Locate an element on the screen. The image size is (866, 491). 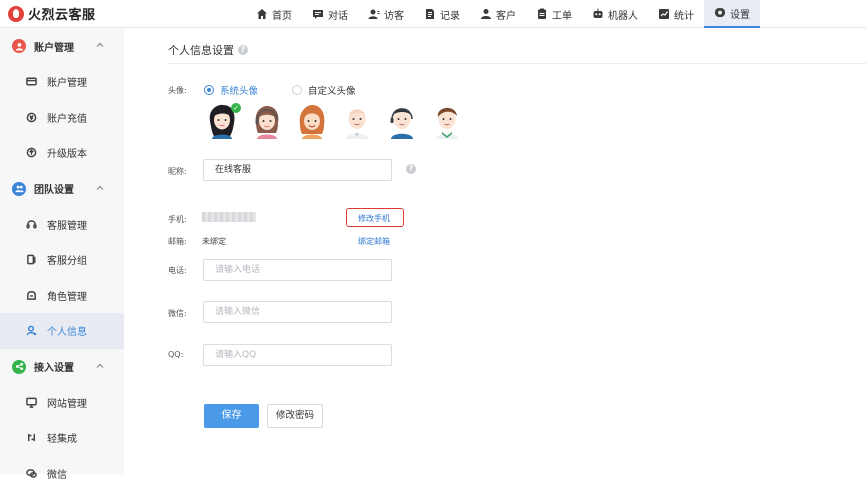
nav-customer: 客户 is located at coordinates (498, 14).